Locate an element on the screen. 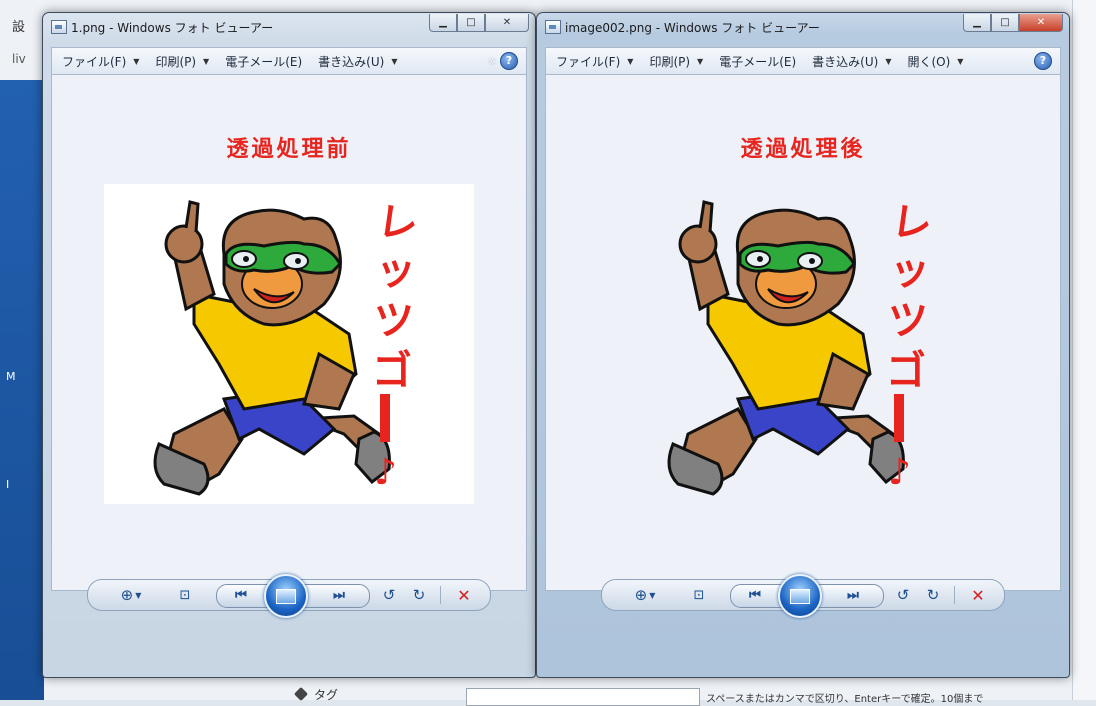 This screenshot has width=1096, height=706. menu-overflow-icon: » is located at coordinates (492, 61).